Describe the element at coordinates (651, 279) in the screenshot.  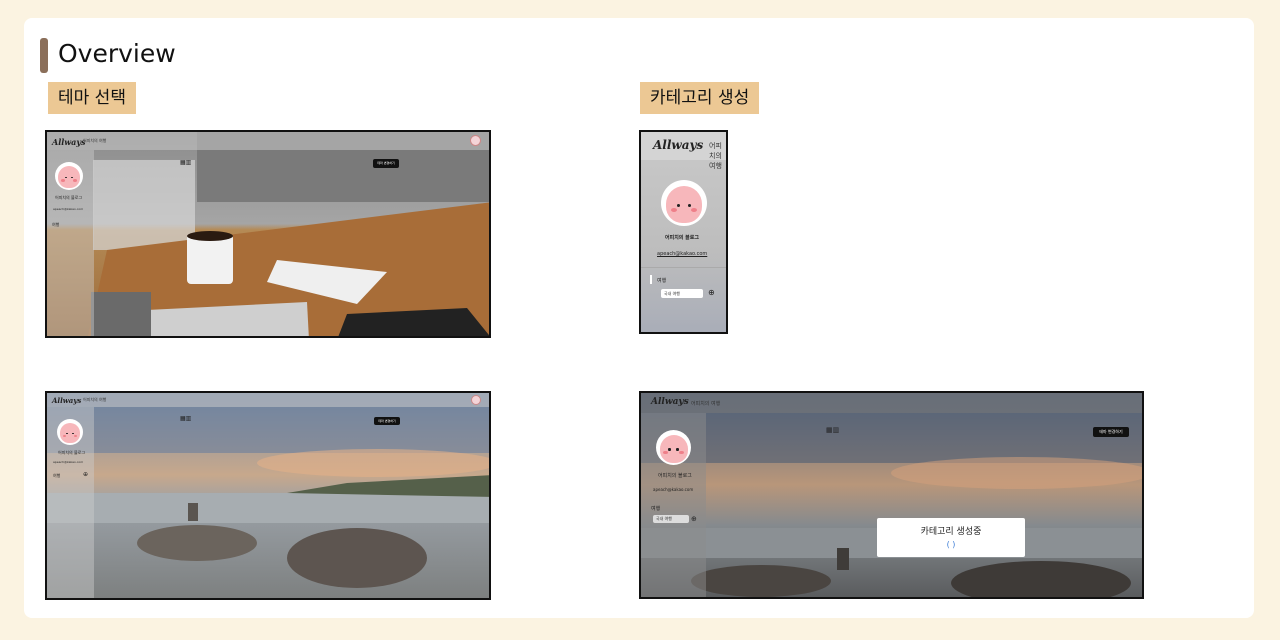
I see `category-marker` at that location.